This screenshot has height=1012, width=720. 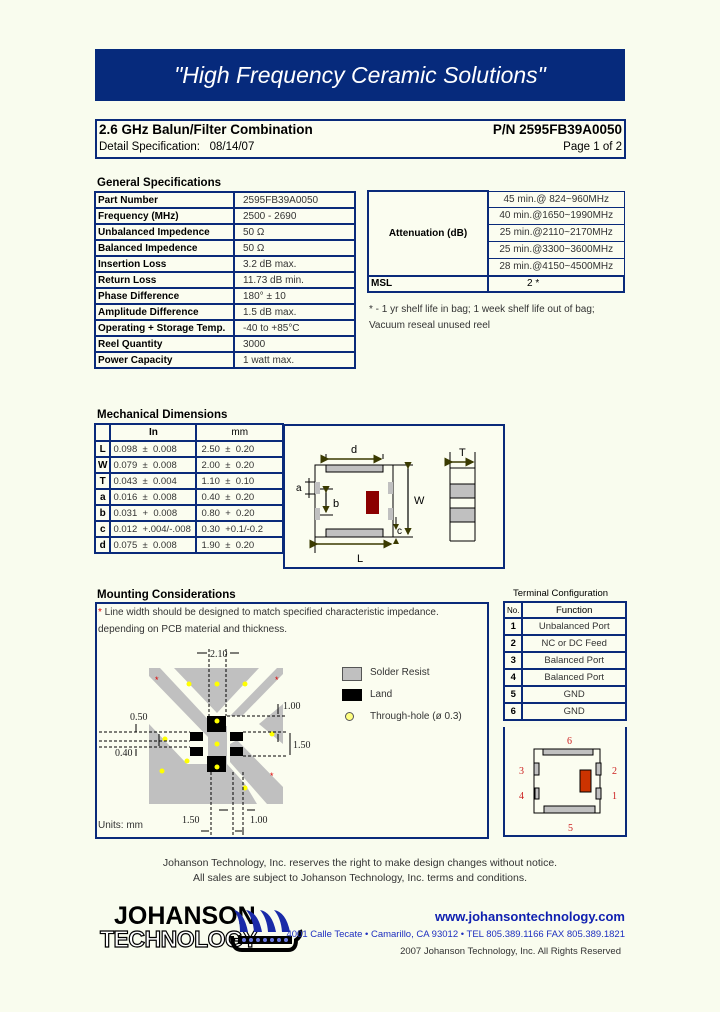 I want to click on pin-label-3: 3, so click(x=521, y=771).